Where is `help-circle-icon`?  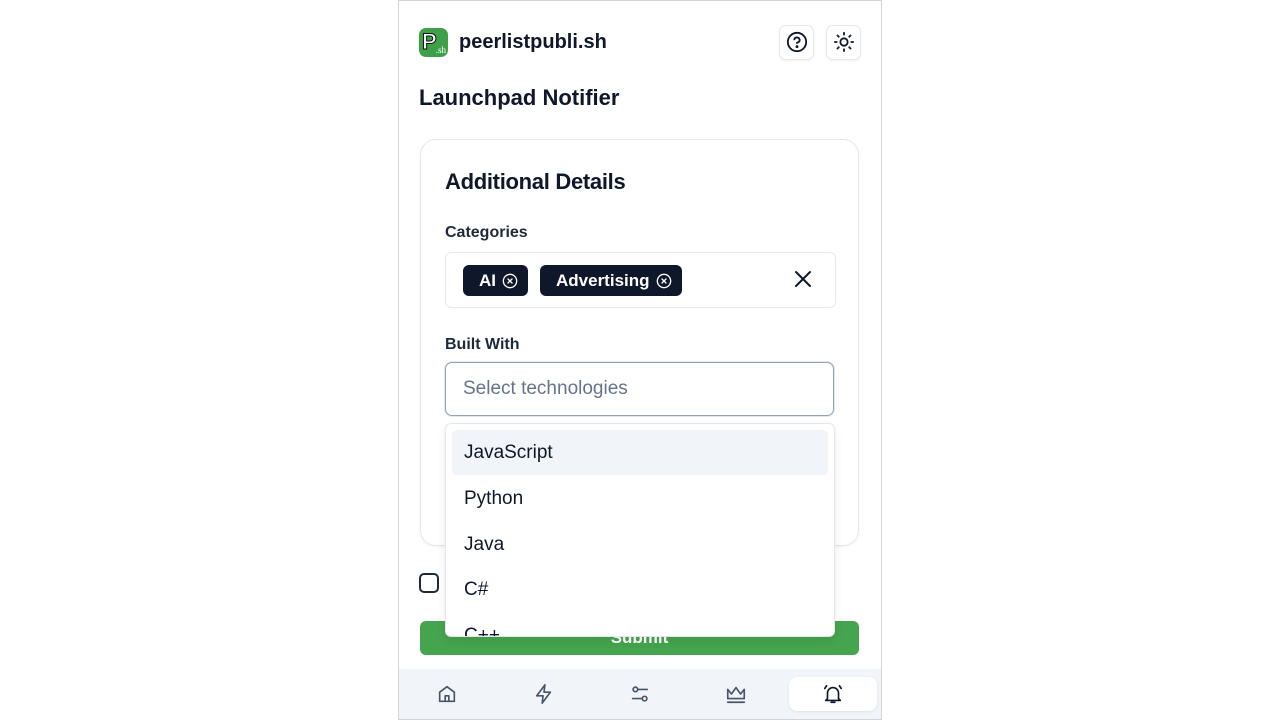 help-circle-icon is located at coordinates (796, 42).